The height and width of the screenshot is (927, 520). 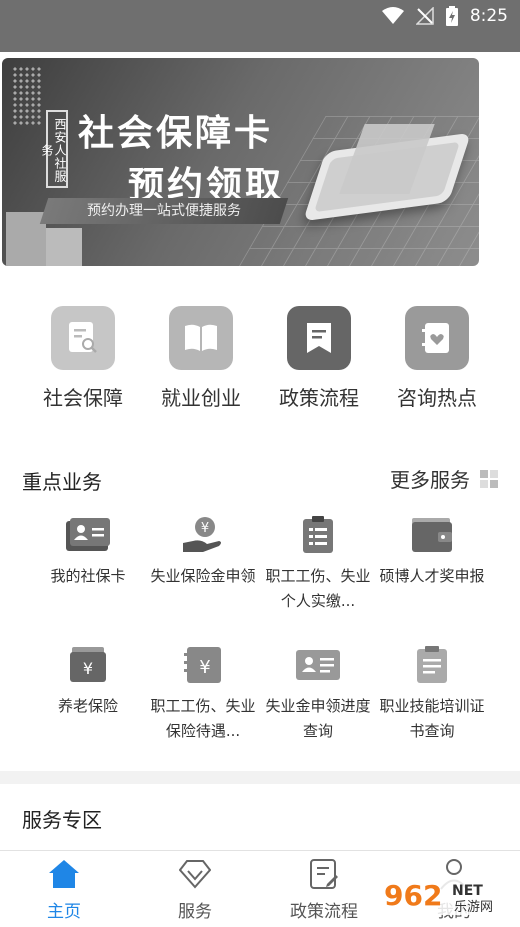 I want to click on more-services-label: 更多服务, so click(x=430, y=480).